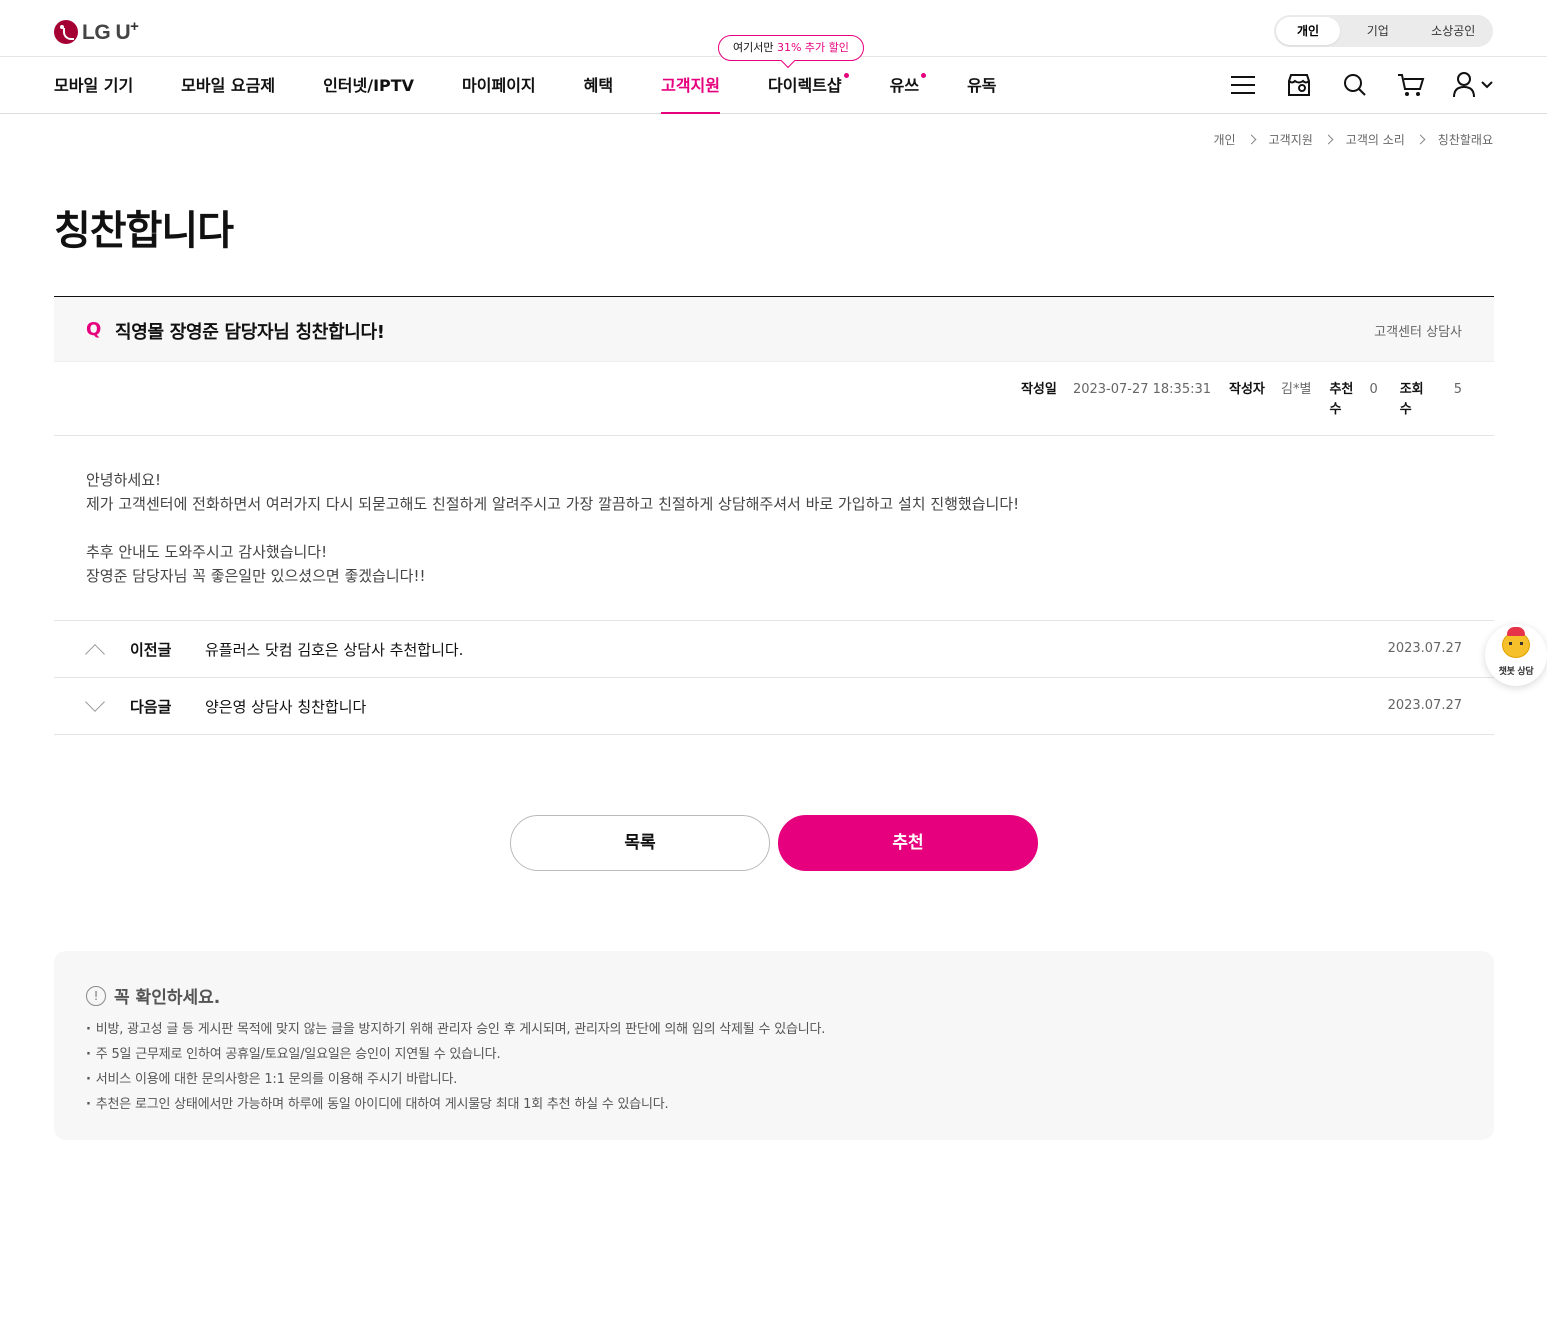 This screenshot has height=1340, width=1547. What do you see at coordinates (1243, 85) in the screenshot?
I see `menu-icon` at bounding box center [1243, 85].